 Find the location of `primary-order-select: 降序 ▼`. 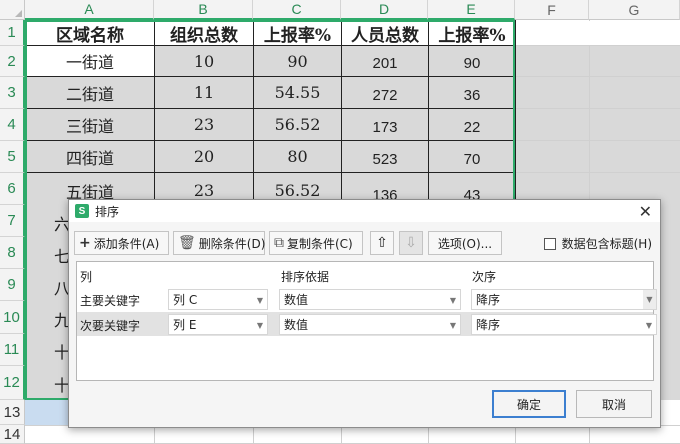

primary-order-select: 降序 ▼ is located at coordinates (564, 299).